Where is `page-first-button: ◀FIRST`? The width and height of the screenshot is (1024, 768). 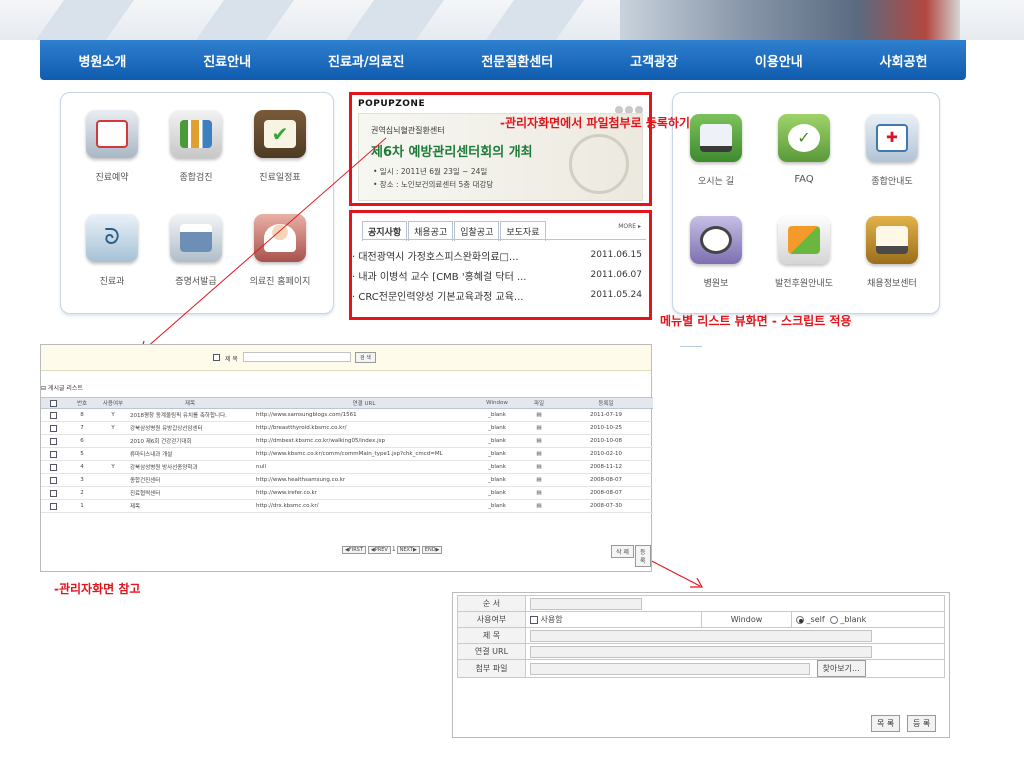 page-first-button: ◀FIRST is located at coordinates (354, 550).